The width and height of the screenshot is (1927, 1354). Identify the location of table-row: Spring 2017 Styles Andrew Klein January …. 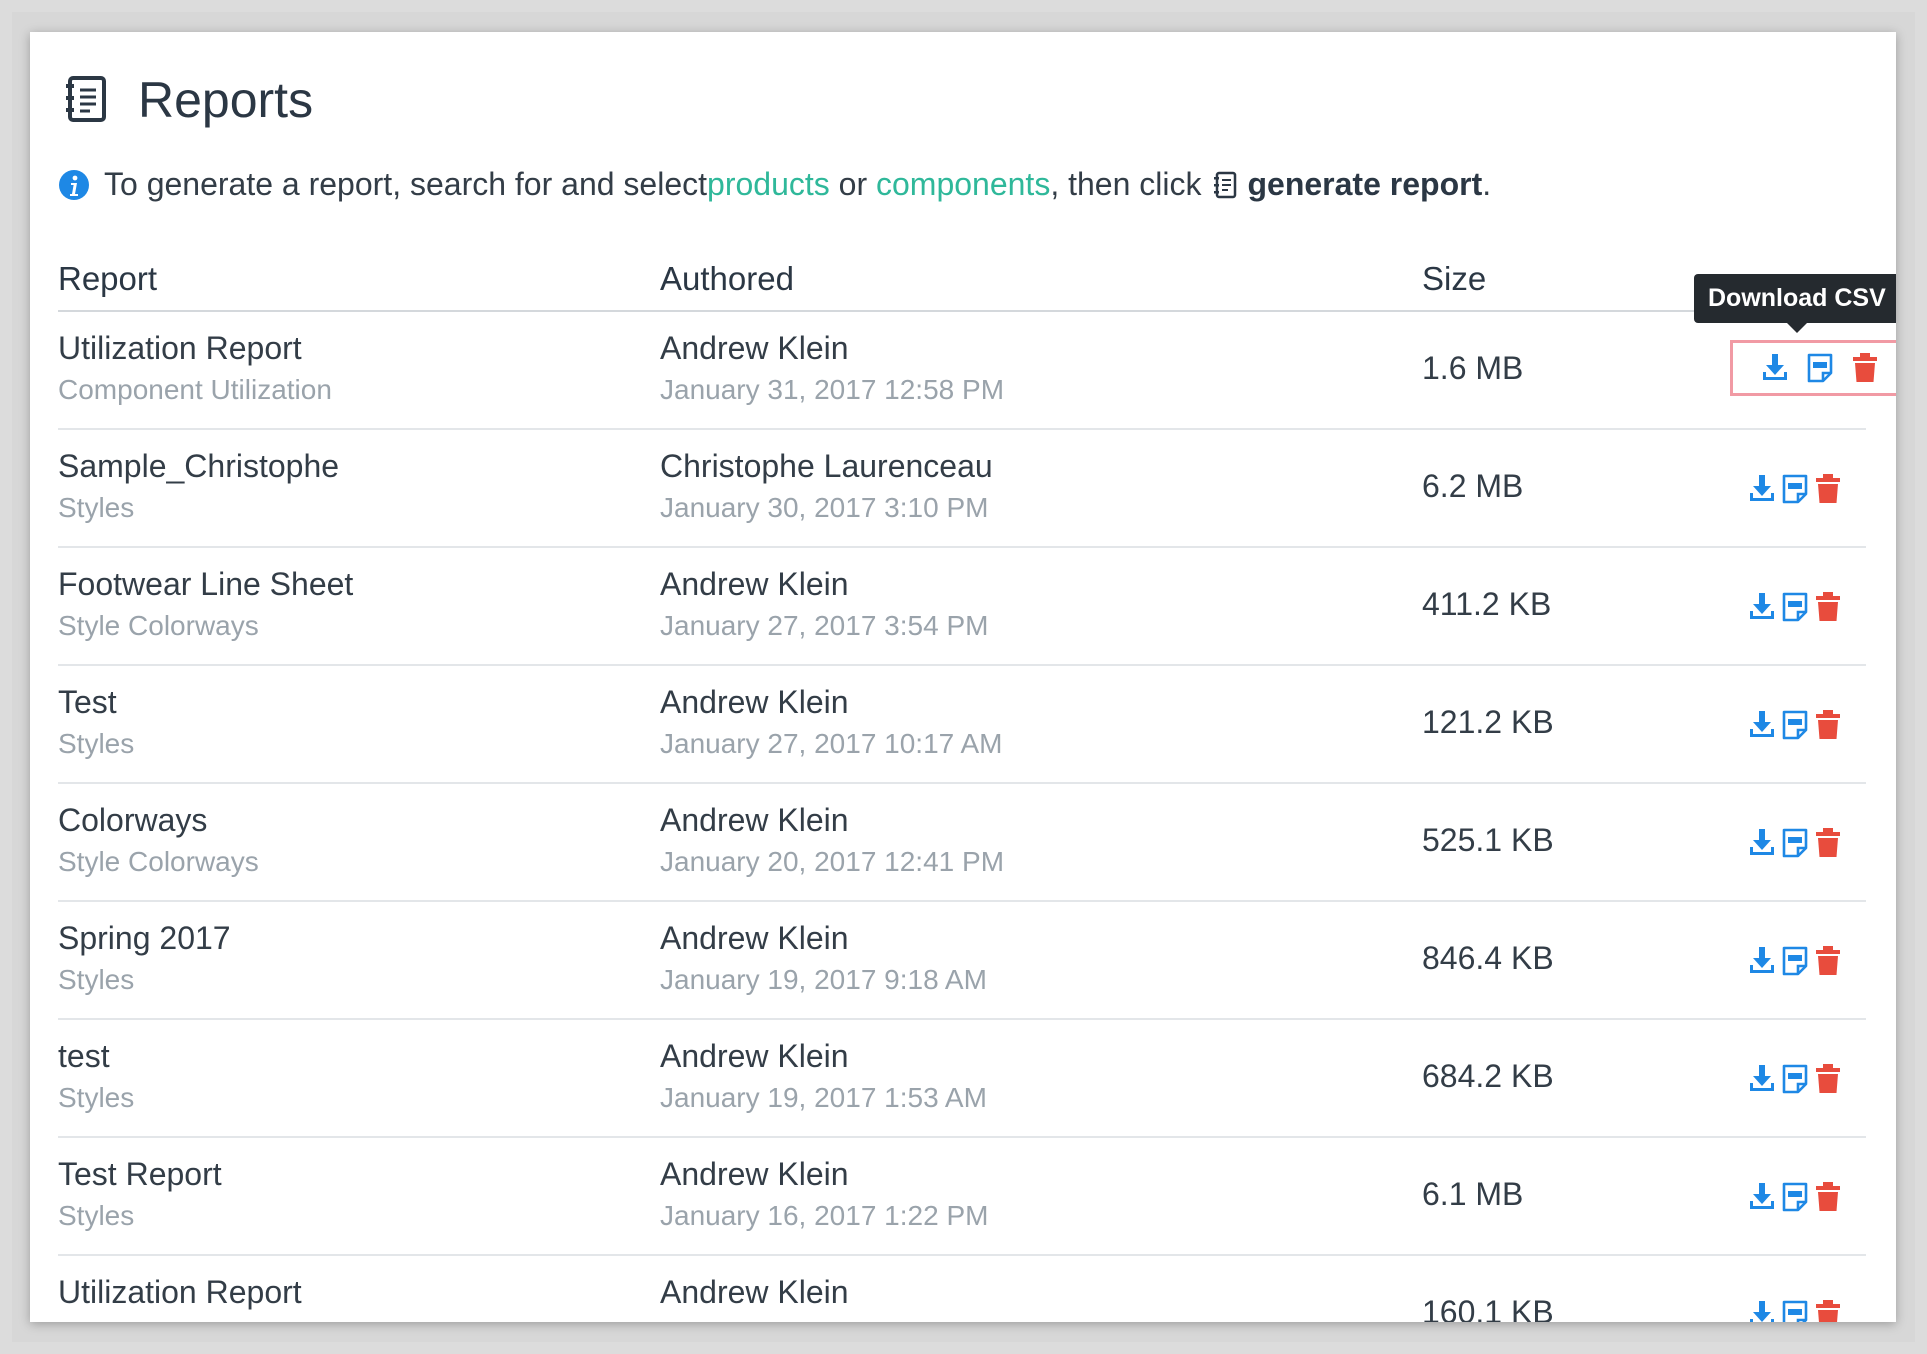
(962, 961).